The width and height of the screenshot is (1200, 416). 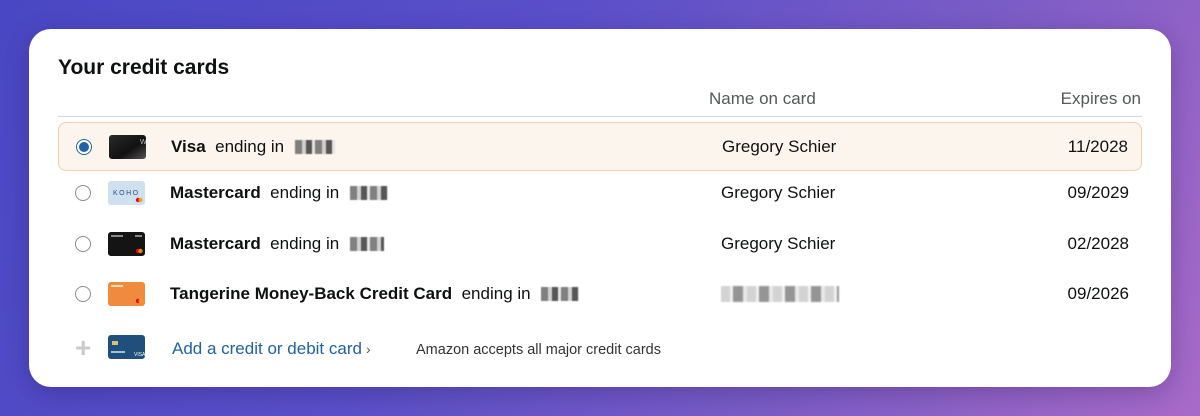 What do you see at coordinates (600, 146) in the screenshot?
I see `card-row-visa: W Visa ending in Gregory Schier 11/2028` at bounding box center [600, 146].